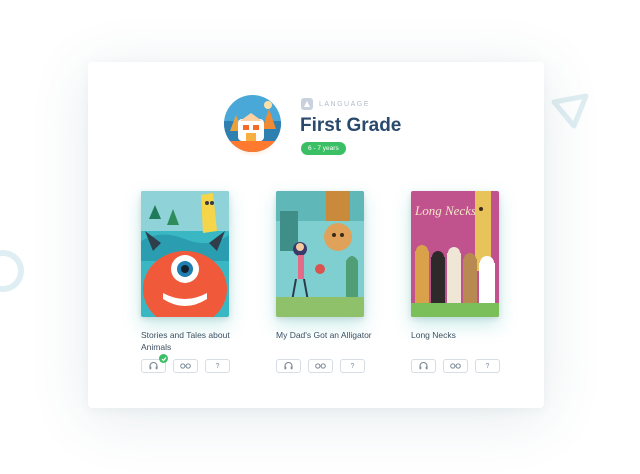  Describe the element at coordinates (344, 104) in the screenshot. I see `subject-label: LANGUAGE` at that location.